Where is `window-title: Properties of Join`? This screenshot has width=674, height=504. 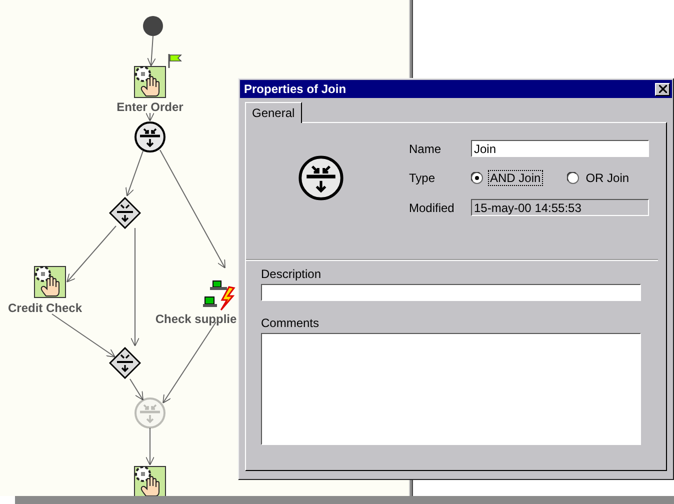
window-title: Properties of Join is located at coordinates (295, 89).